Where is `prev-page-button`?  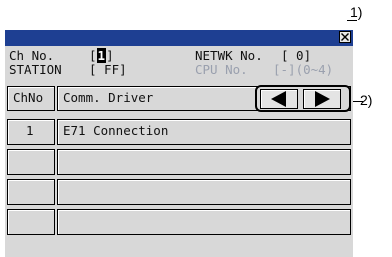
prev-page-button is located at coordinates (279, 99).